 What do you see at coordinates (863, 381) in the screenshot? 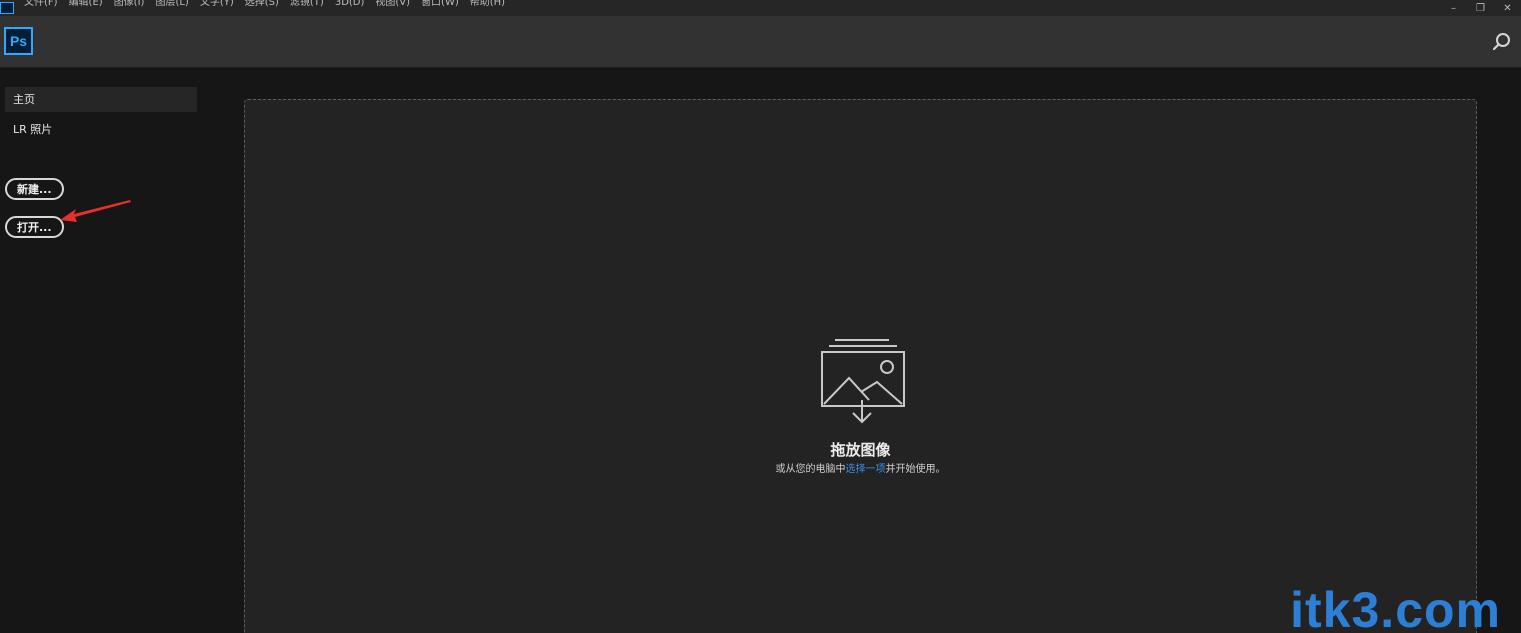
I see `image-drop-icon` at bounding box center [863, 381].